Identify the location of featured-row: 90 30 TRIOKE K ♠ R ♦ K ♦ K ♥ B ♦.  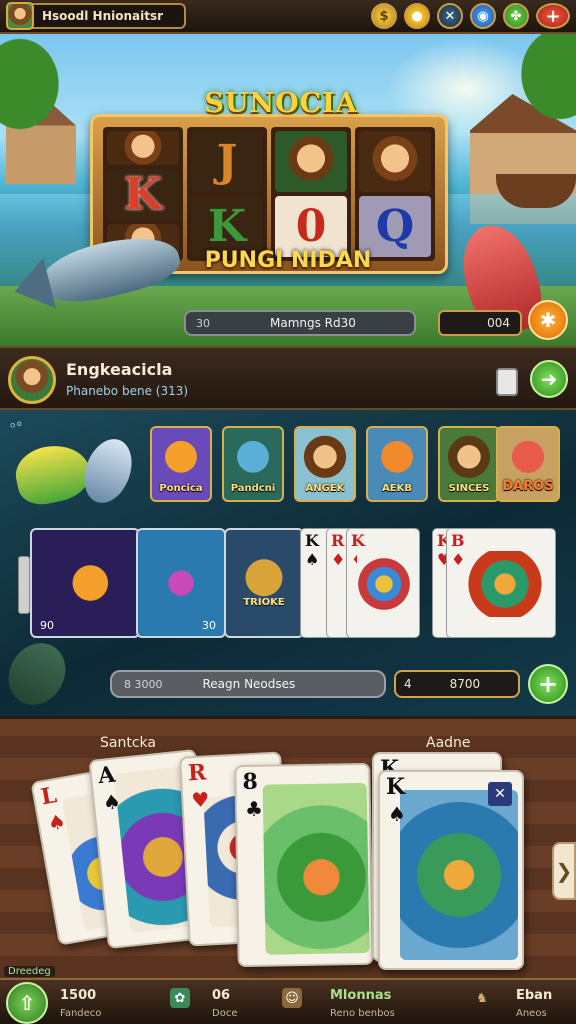
(288, 584).